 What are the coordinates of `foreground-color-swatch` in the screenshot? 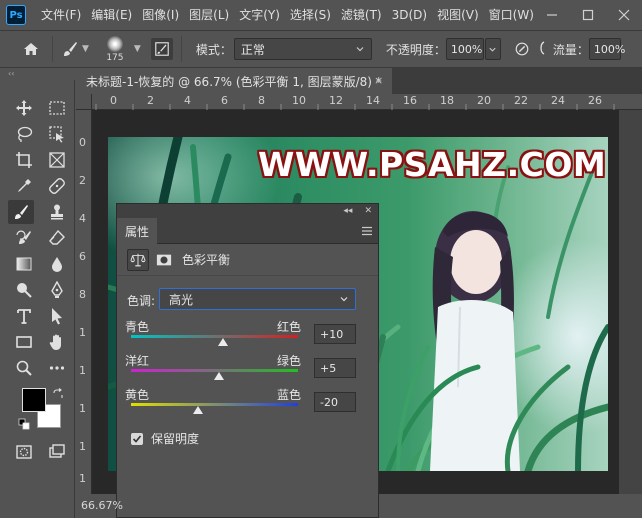 It's located at (34, 400).